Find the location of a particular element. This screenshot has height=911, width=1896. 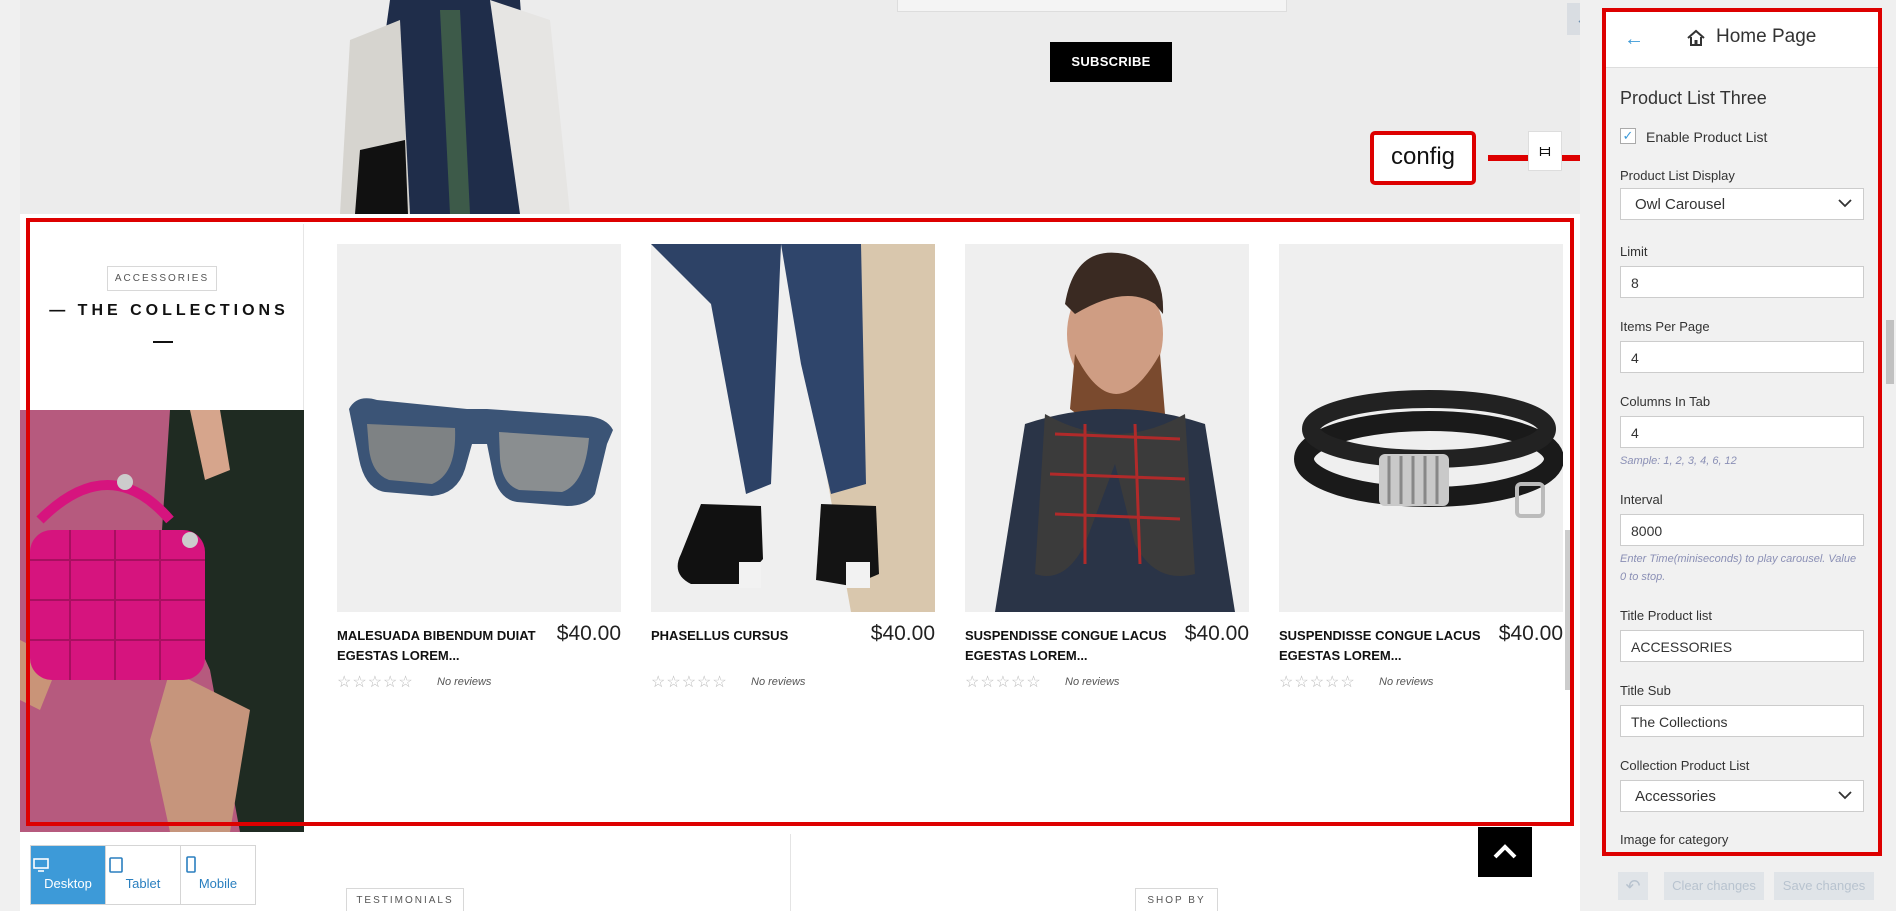

items-per-page-label: Items Per Page is located at coordinates (1665, 326).